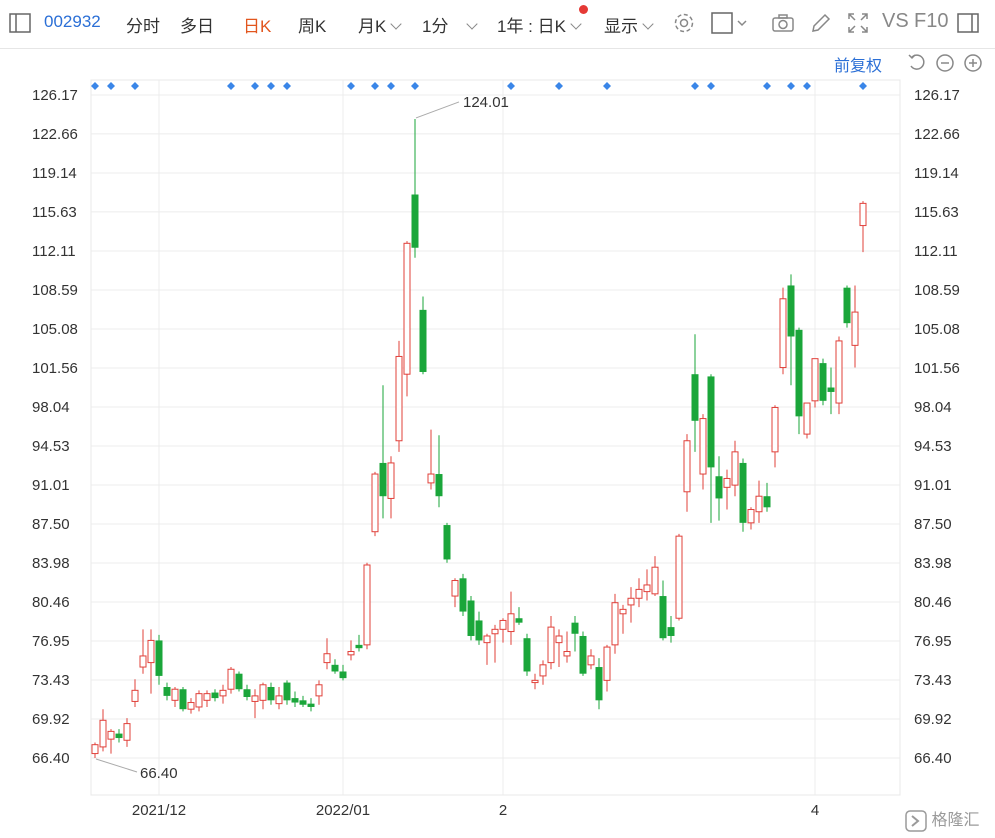 The image size is (995, 838). Describe the element at coordinates (51, 641) in the screenshot. I see `y-tick-label-left: 76.95` at that location.